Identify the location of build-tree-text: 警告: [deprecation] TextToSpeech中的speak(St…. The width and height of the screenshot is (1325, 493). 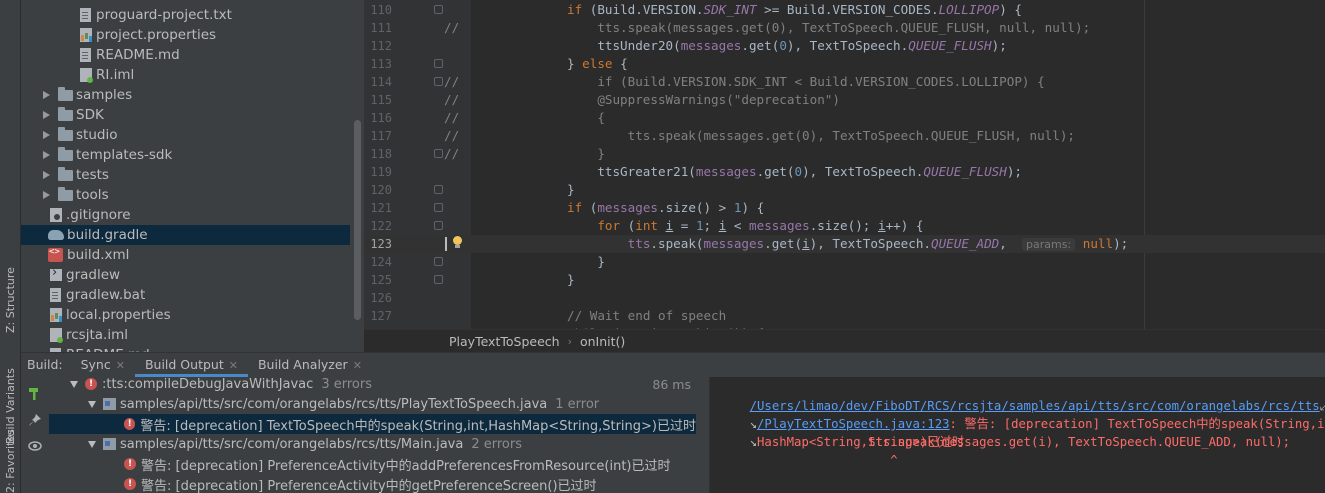
(418, 426).